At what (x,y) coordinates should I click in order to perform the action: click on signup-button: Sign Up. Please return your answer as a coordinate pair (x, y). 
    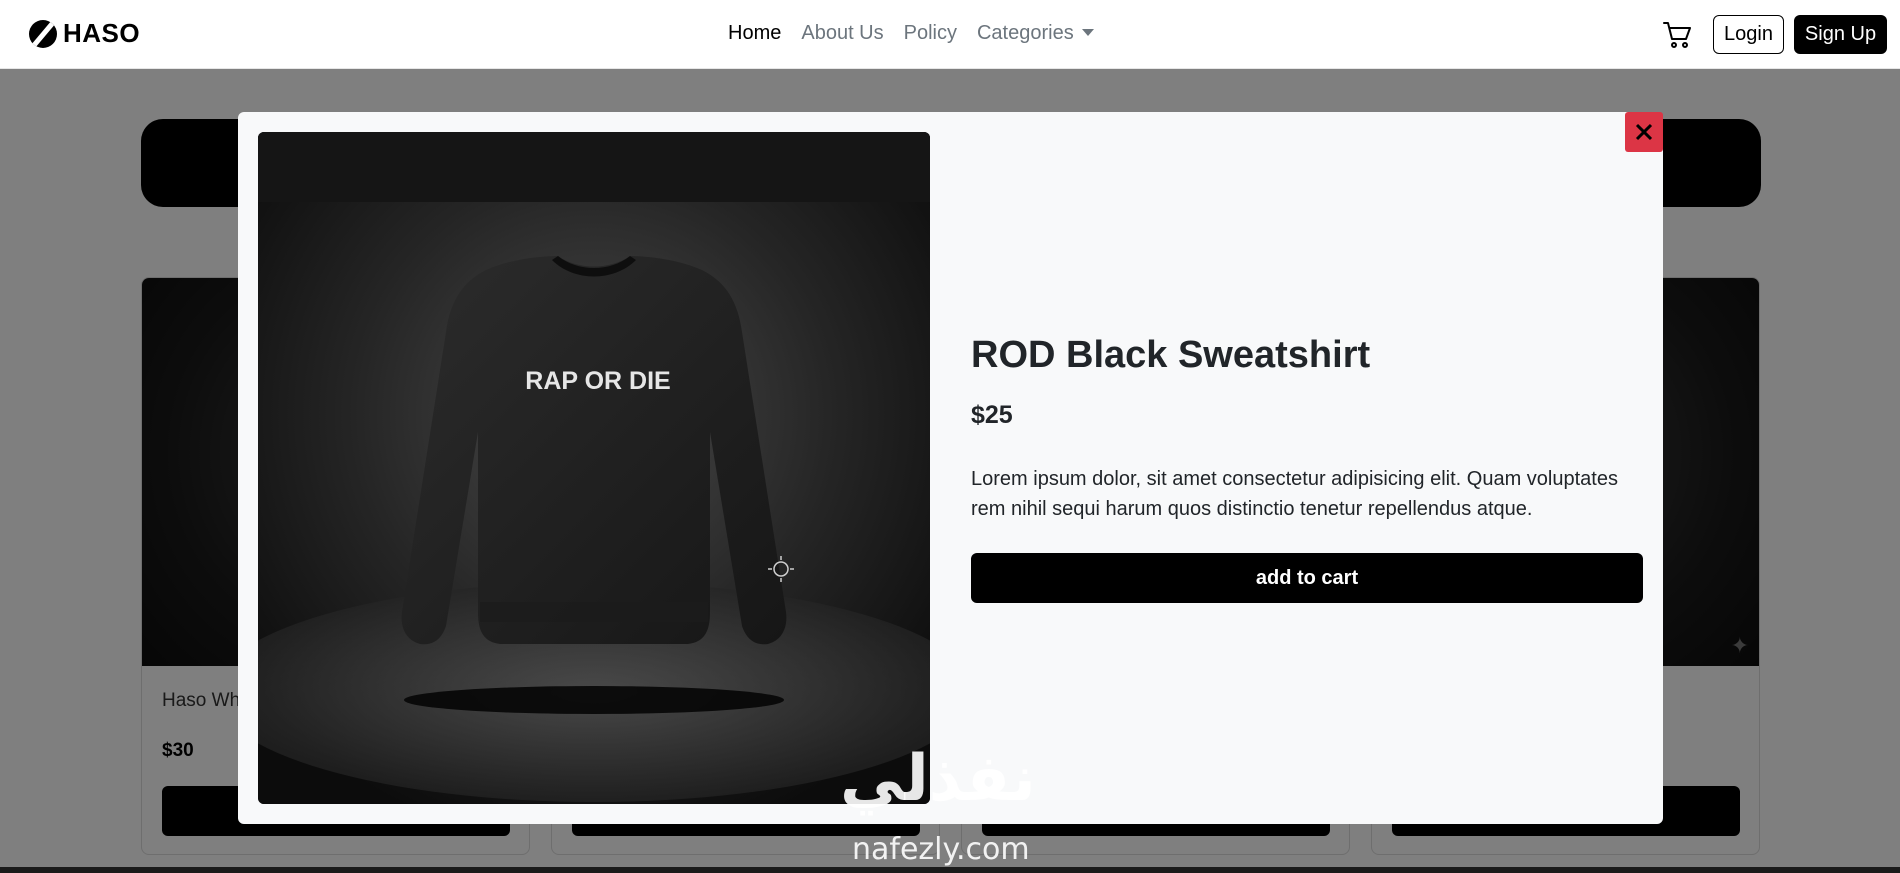
    Looking at the image, I should click on (1840, 34).